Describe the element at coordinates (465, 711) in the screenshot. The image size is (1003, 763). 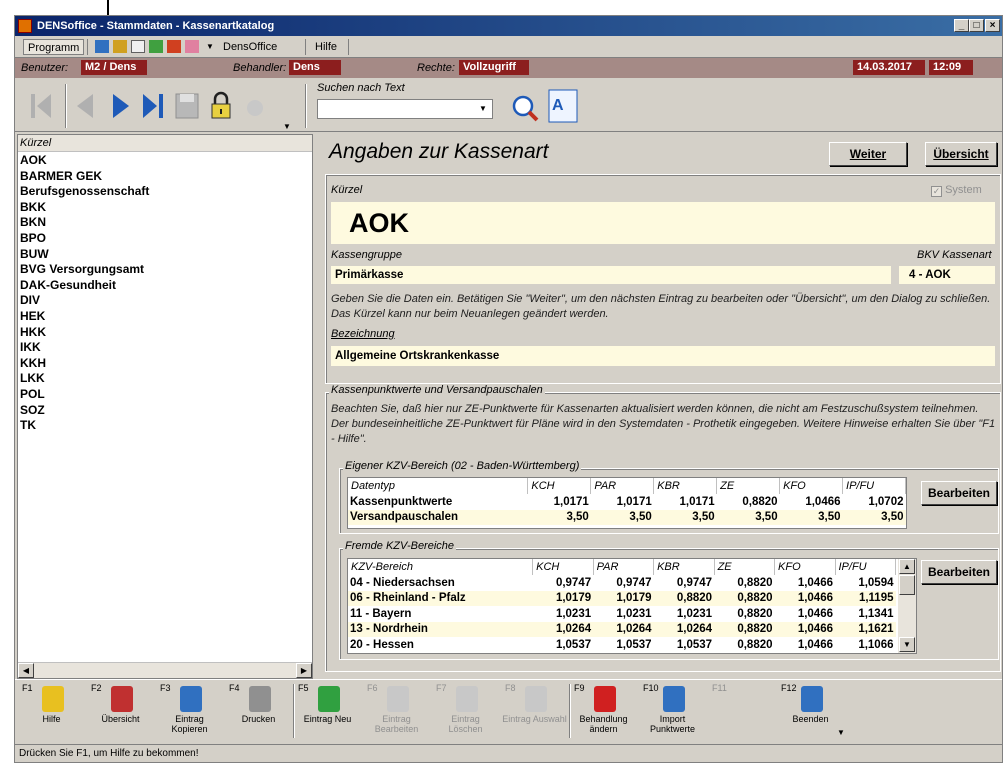
I see `fkey-f7-button: F7 Eintrag Löschen` at that location.